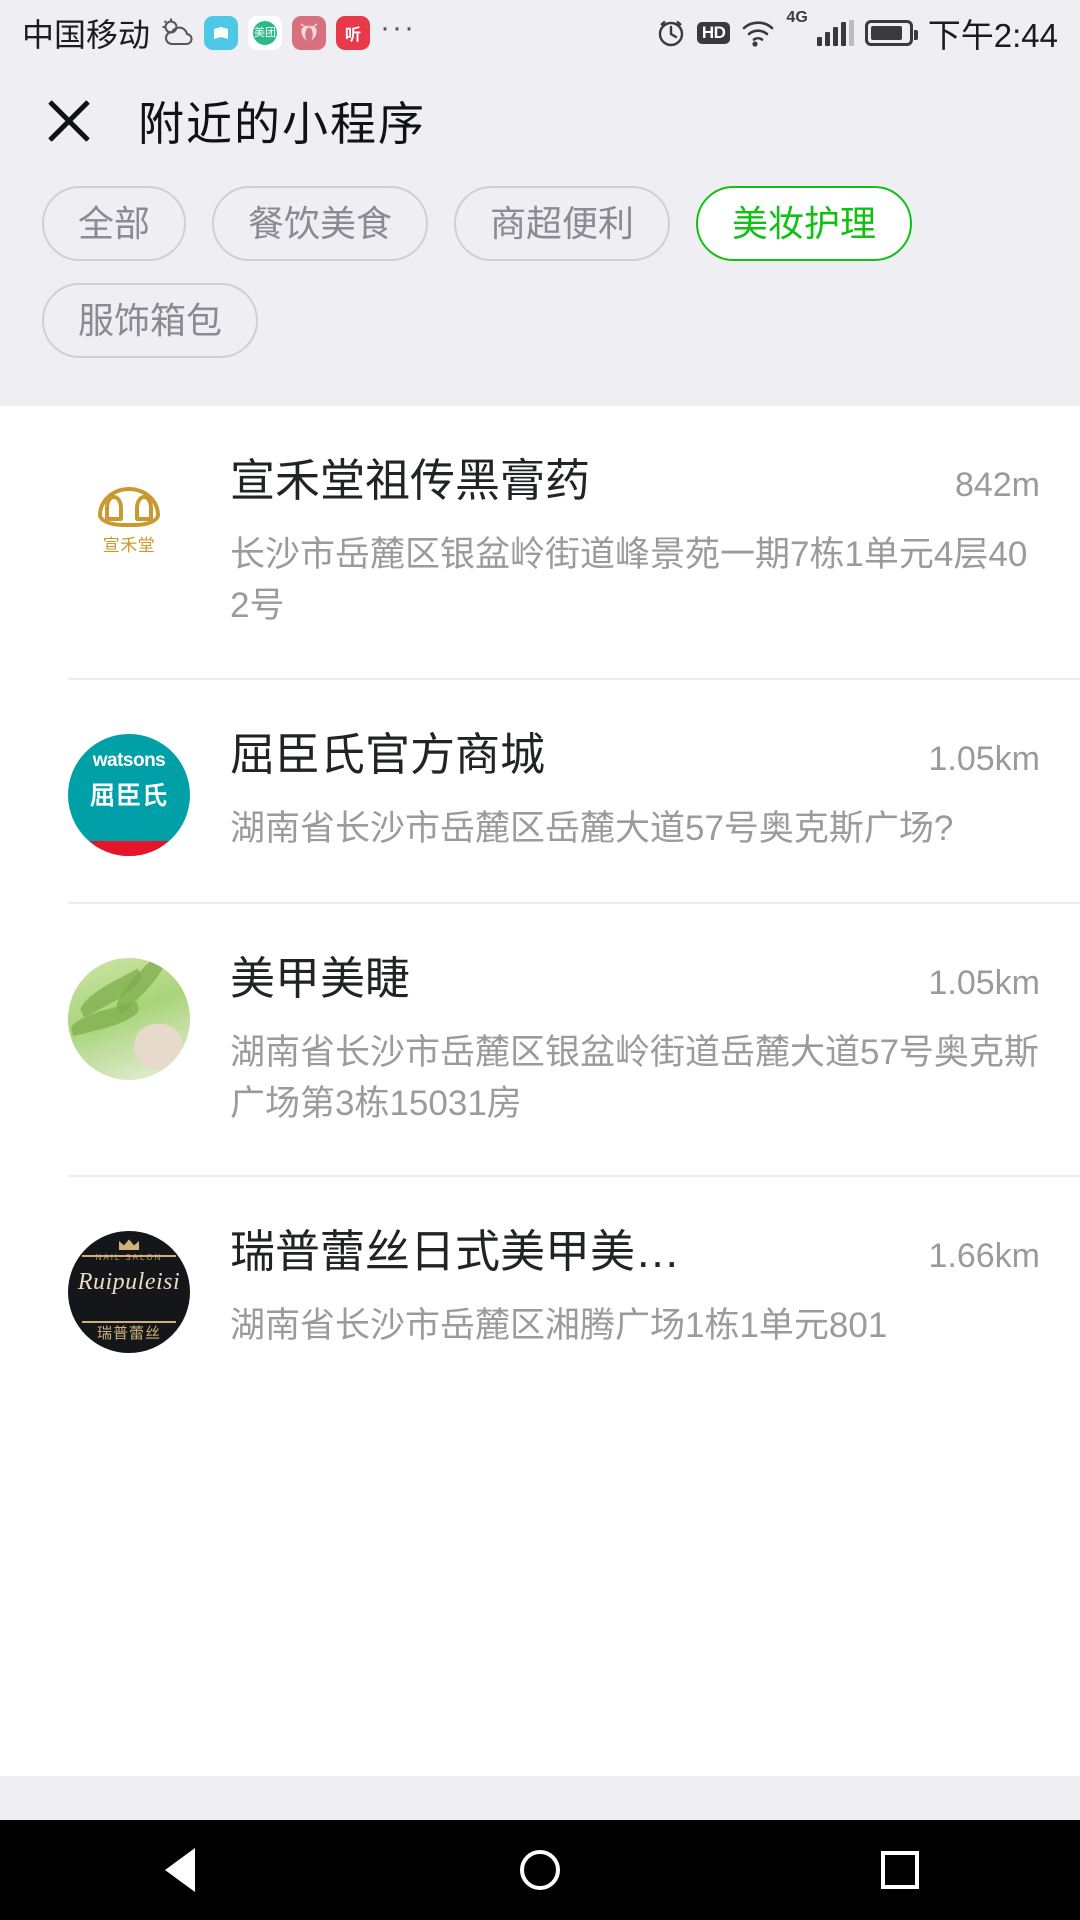 The width and height of the screenshot is (1080, 1920). I want to click on app-header: 附近的小程序, so click(540, 121).